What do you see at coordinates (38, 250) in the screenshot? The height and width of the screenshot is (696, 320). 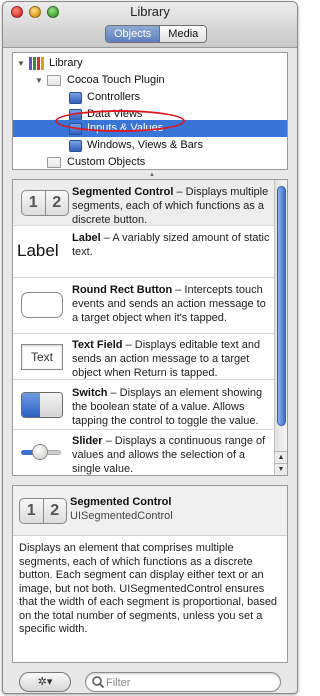 I see `label-icon: Label` at bounding box center [38, 250].